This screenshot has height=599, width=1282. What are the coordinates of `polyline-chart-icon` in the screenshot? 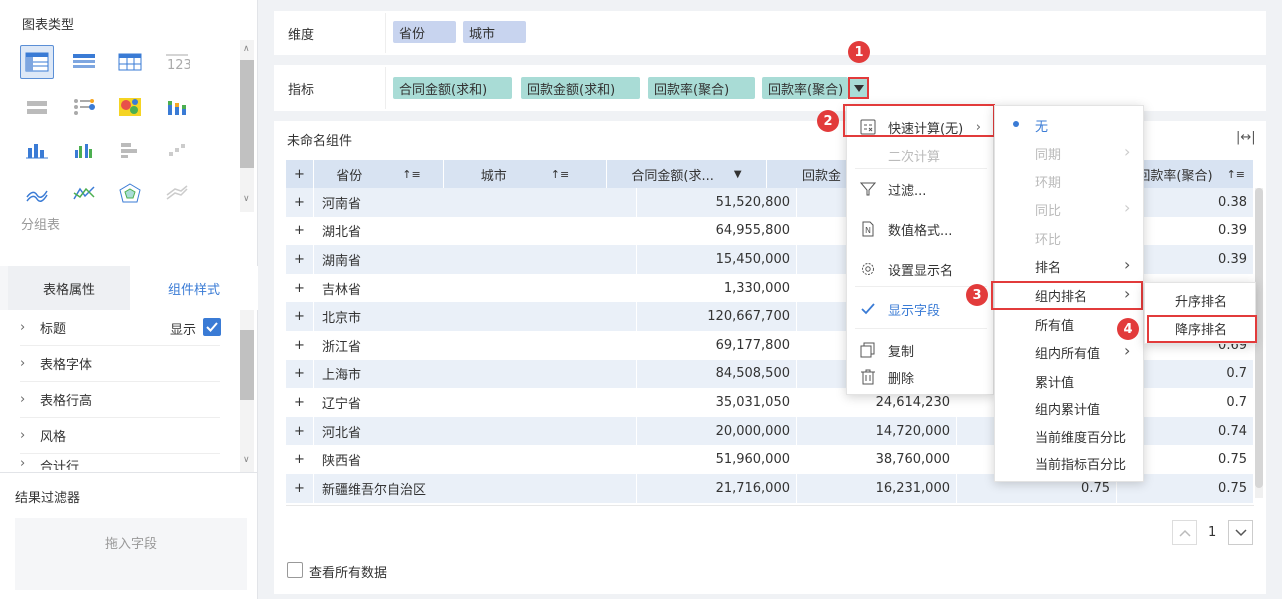 It's located at (84, 193).